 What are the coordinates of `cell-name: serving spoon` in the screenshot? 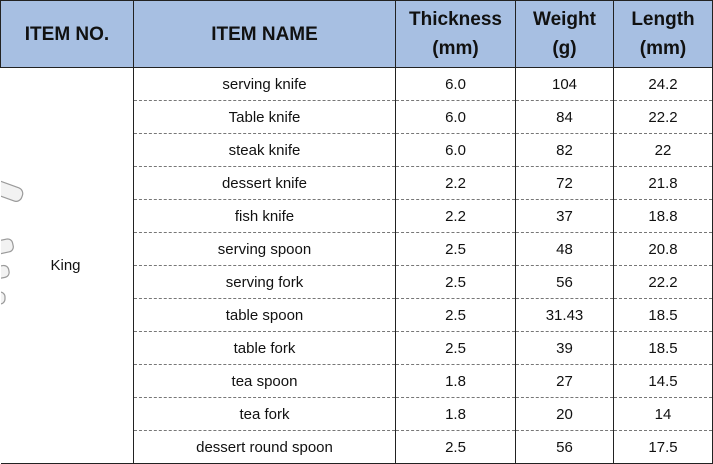 It's located at (264, 249).